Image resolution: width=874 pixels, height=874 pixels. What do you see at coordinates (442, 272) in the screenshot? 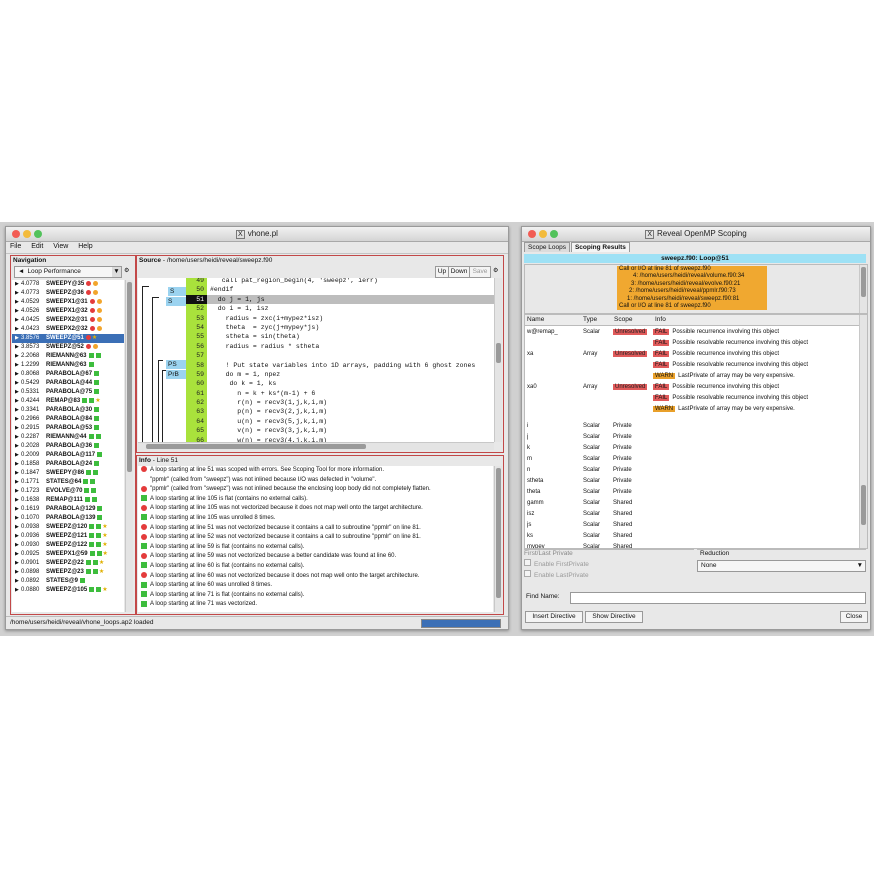
I see `up-button: Up` at bounding box center [442, 272].